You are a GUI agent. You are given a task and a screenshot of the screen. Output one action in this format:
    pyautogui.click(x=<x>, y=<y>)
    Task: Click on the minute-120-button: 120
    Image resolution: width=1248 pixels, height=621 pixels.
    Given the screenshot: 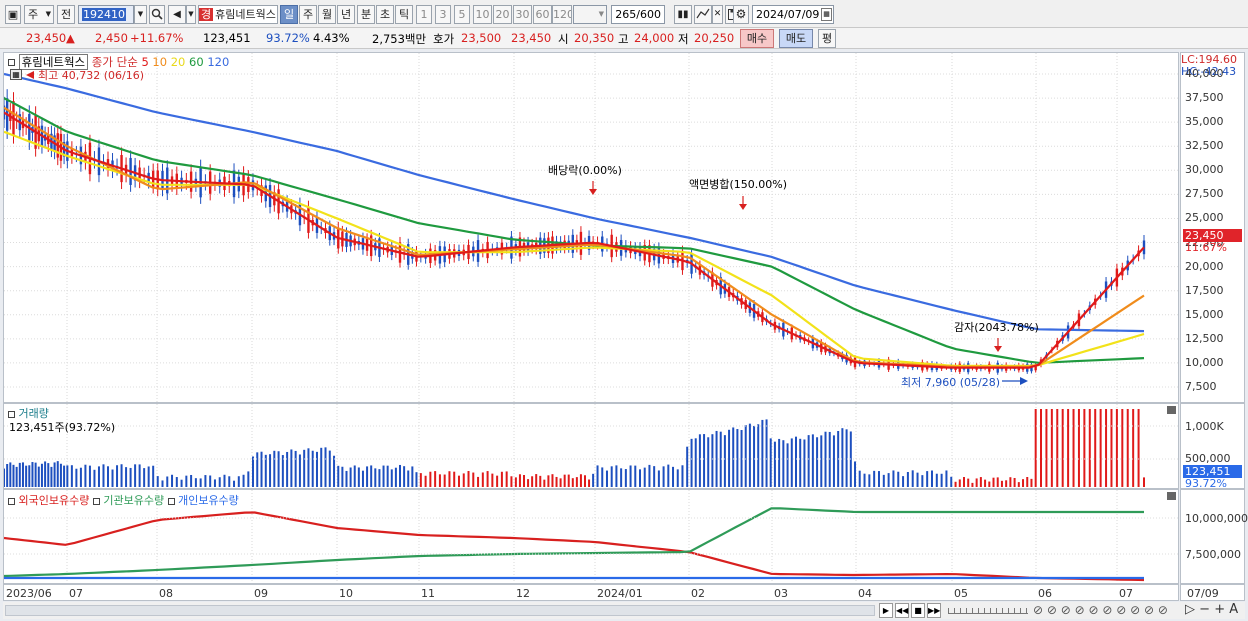 What is the action you would take?
    pyautogui.click(x=562, y=14)
    